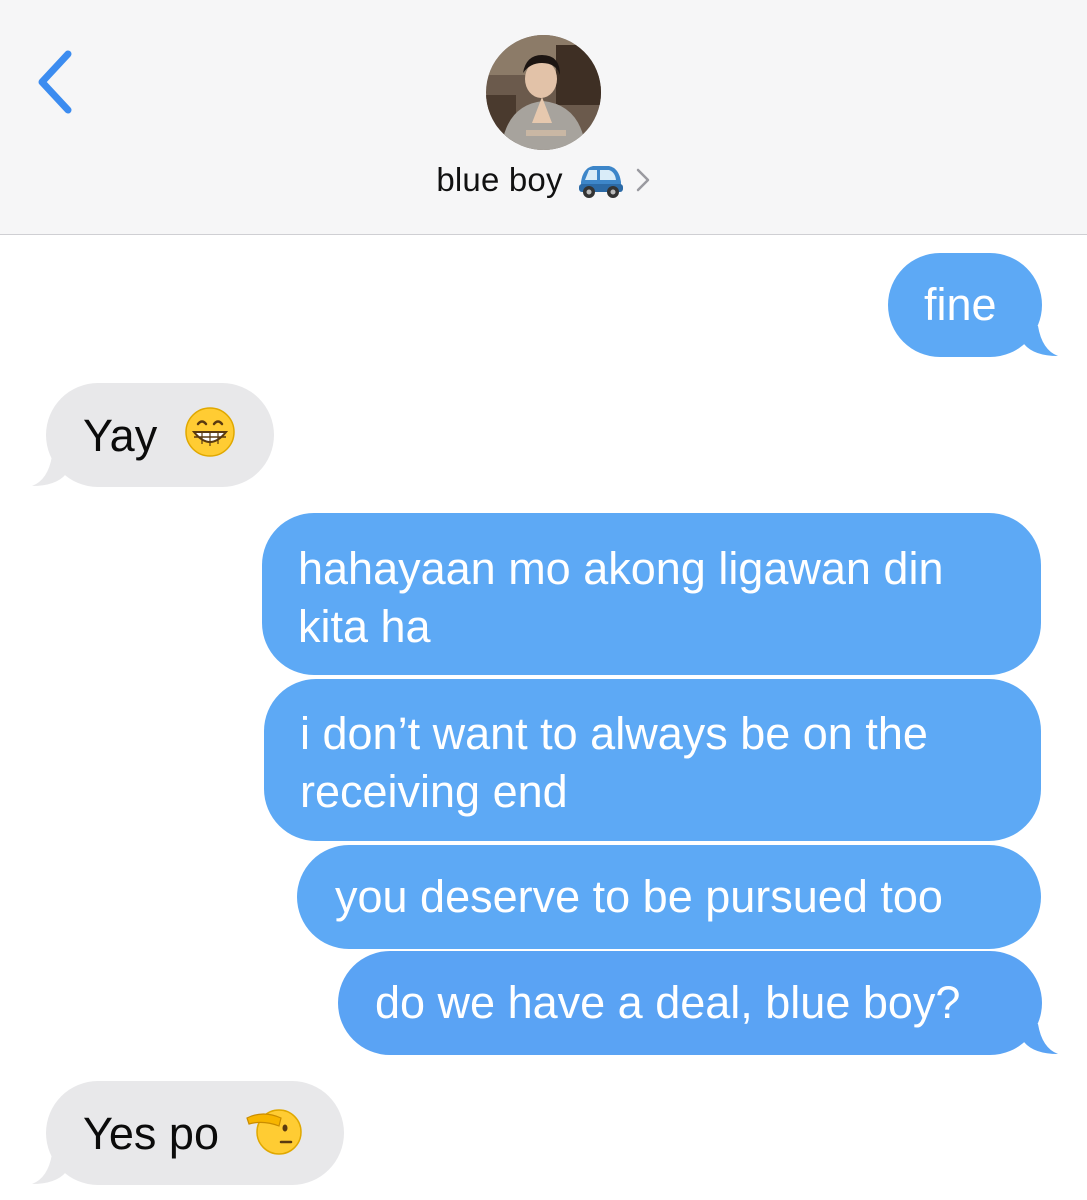 The height and width of the screenshot is (1200, 1087). I want to click on message-text: you deserve to be pursued too, so click(639, 896).